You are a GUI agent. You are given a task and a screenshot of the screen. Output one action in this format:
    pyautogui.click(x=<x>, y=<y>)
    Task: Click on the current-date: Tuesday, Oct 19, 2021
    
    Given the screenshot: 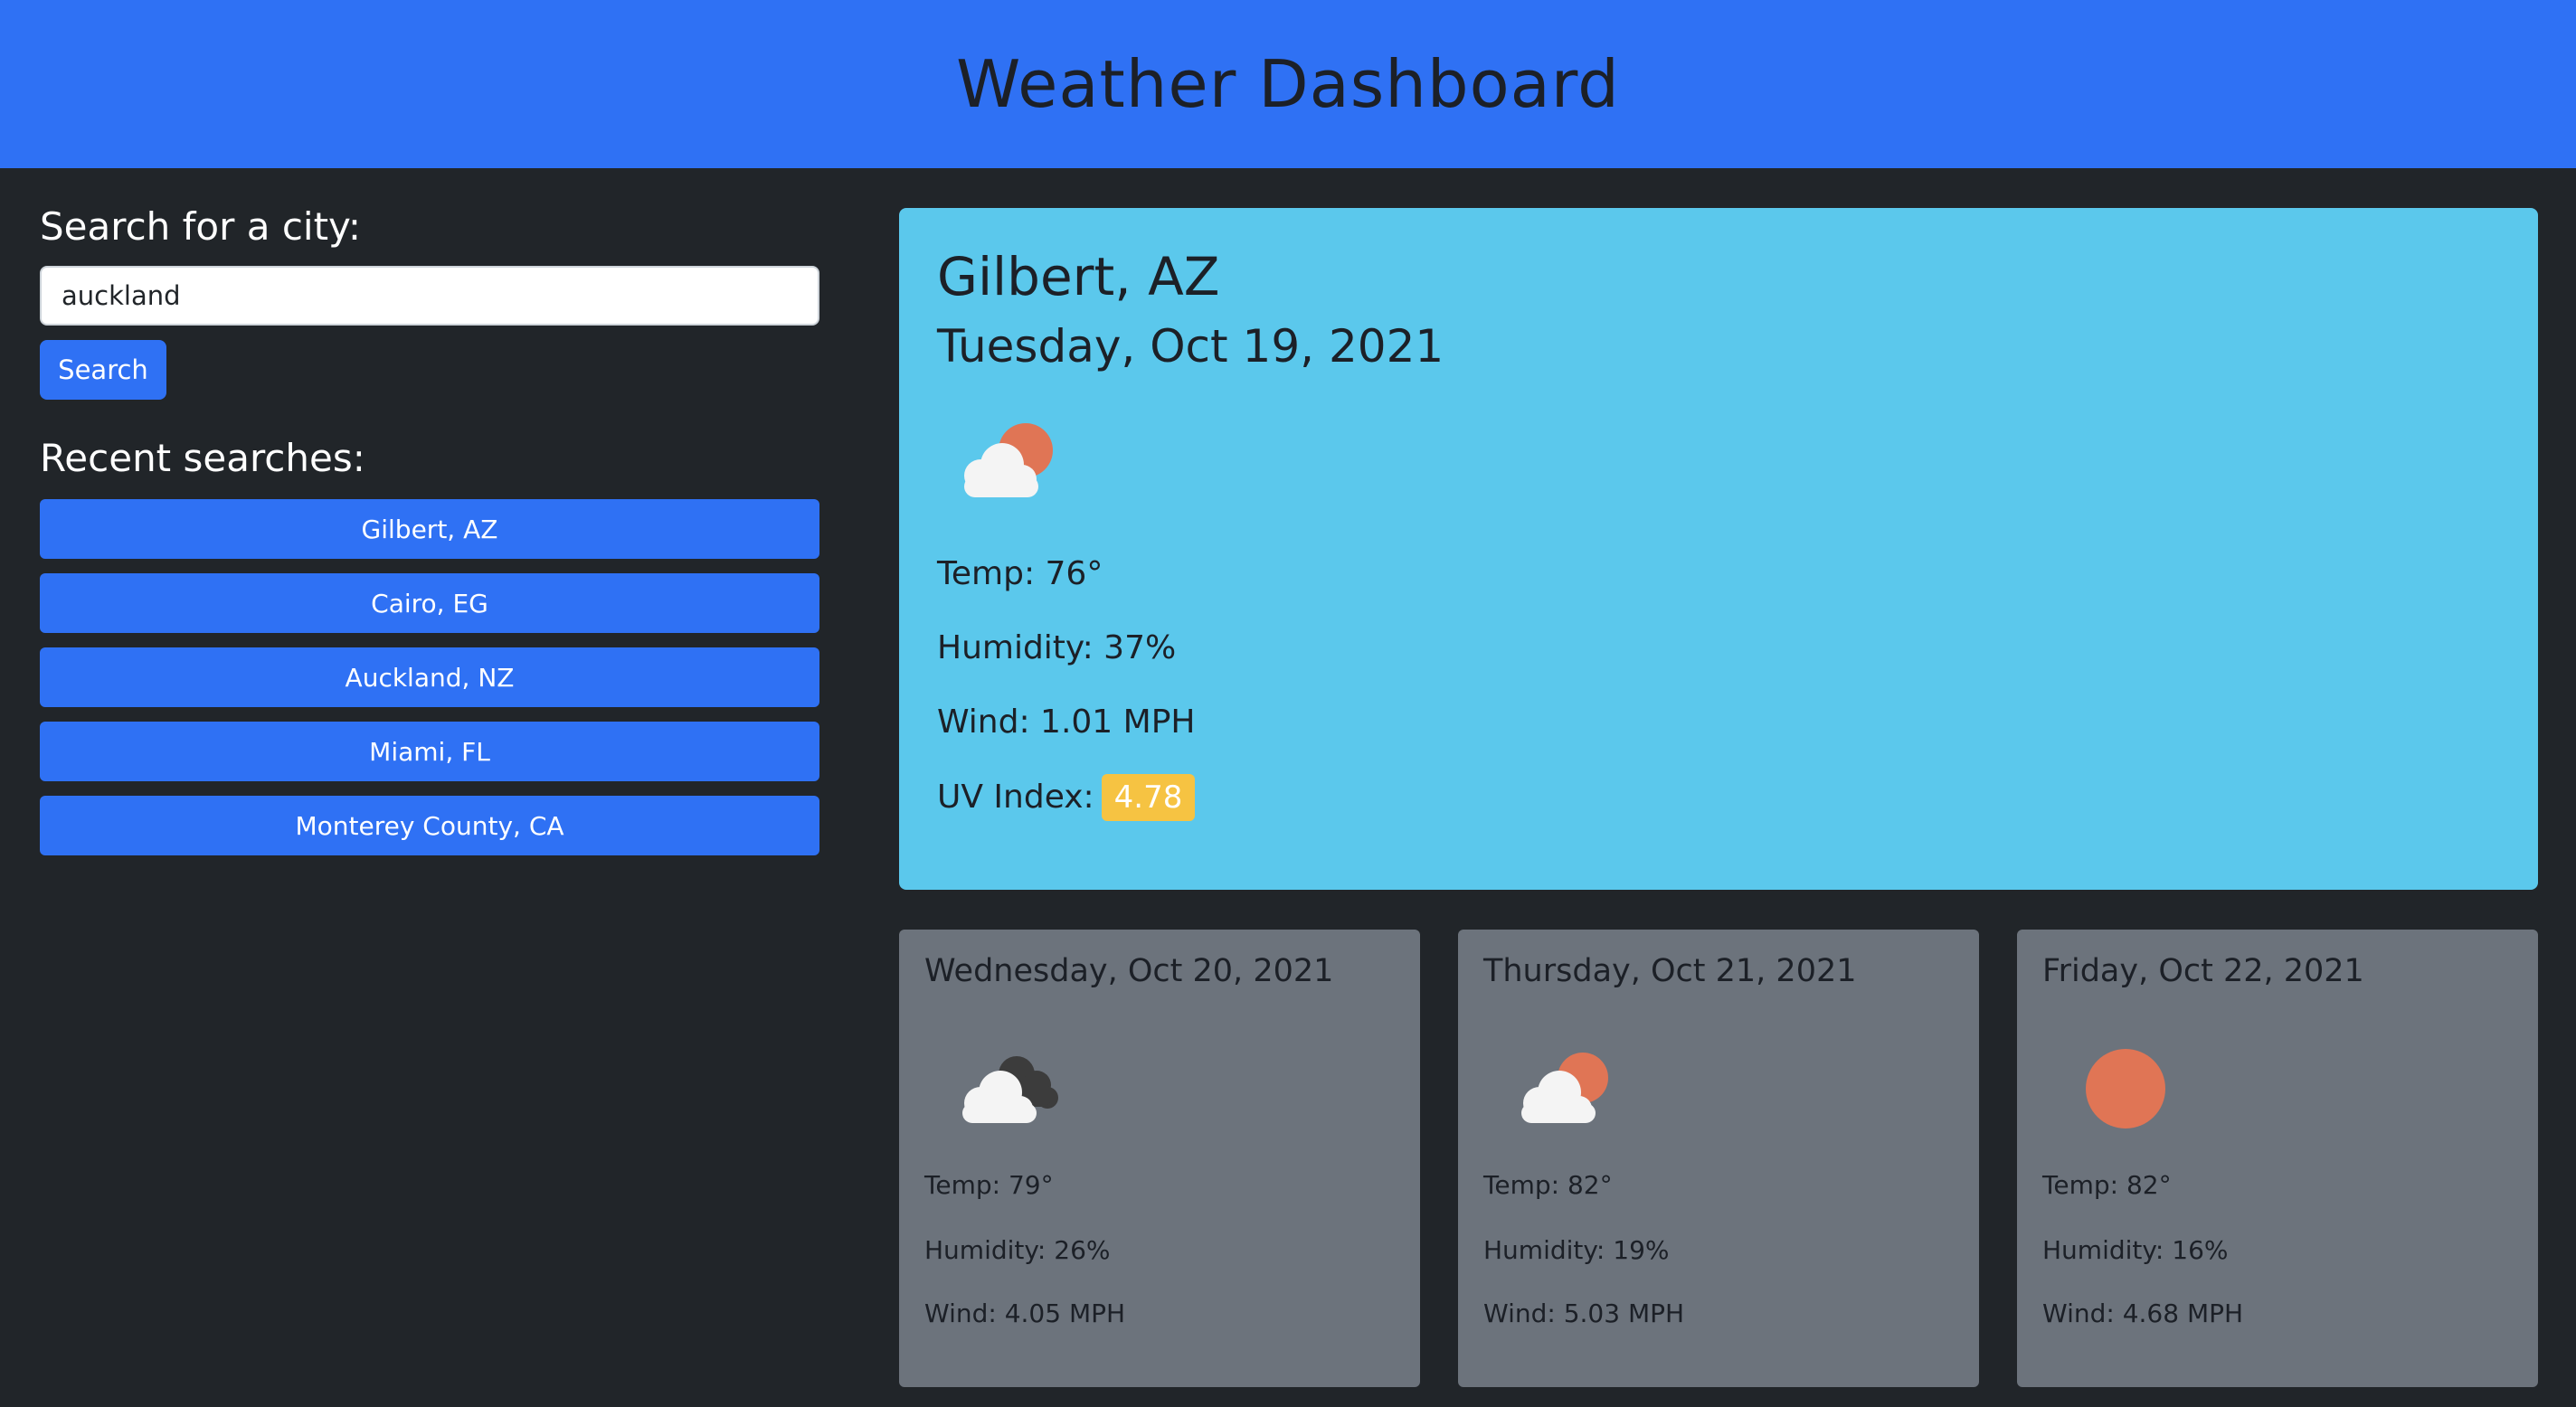 What is the action you would take?
    pyautogui.click(x=1190, y=346)
    